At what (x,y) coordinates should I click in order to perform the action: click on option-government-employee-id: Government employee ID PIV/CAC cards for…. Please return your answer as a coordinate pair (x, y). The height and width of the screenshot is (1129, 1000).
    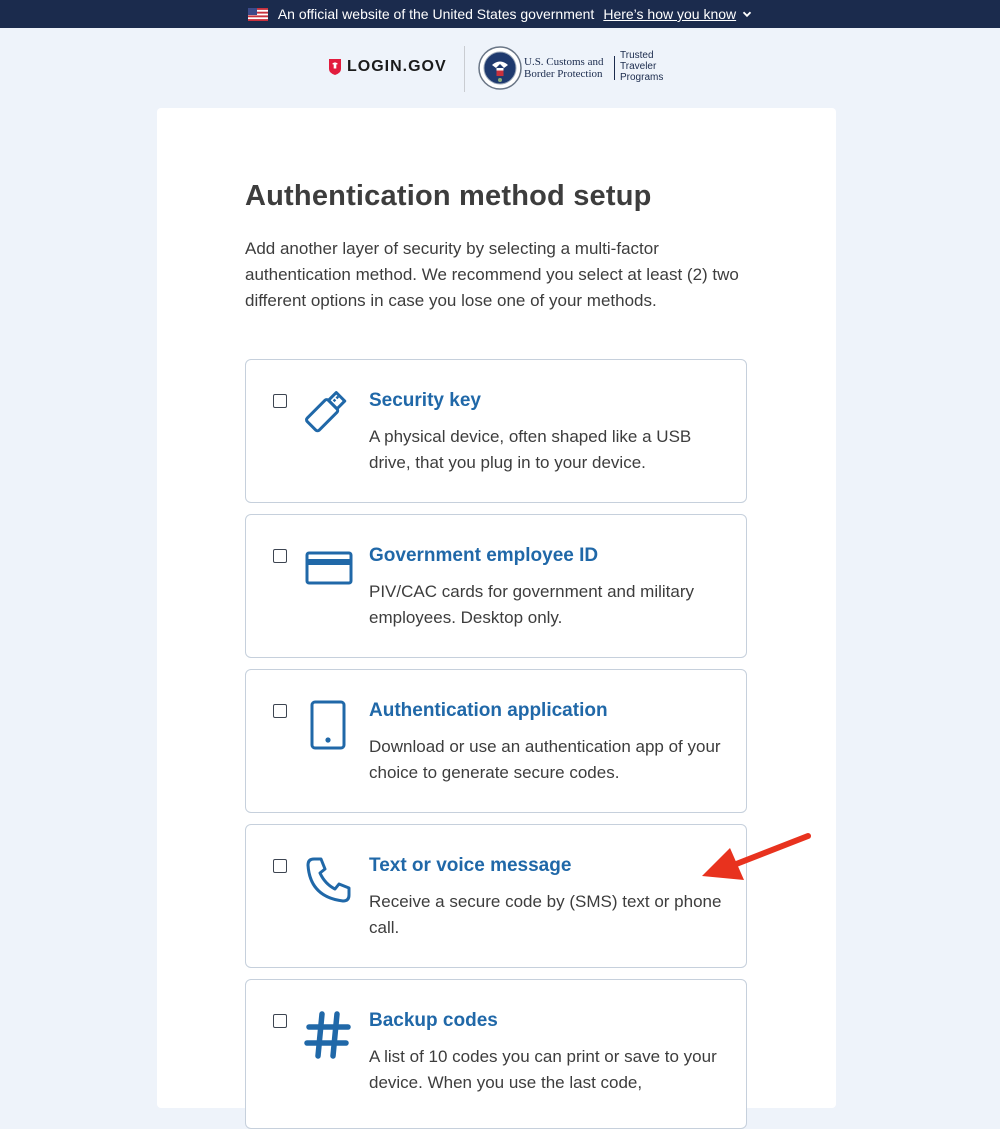
    Looking at the image, I should click on (496, 586).